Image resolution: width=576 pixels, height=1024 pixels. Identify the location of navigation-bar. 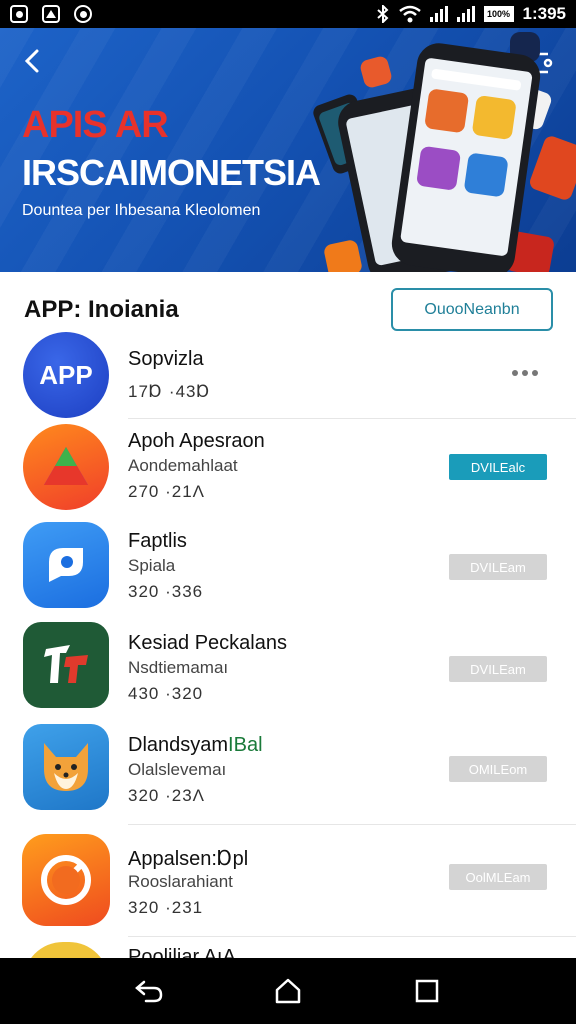
(288, 991).